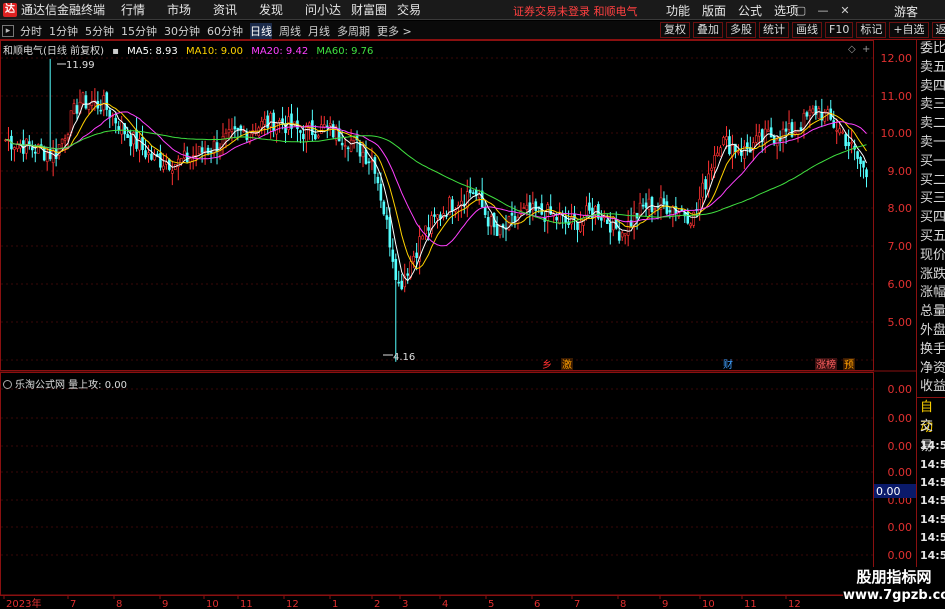 Image resolution: width=945 pixels, height=609 pixels. What do you see at coordinates (931, 416) in the screenshot?
I see `auto-trade-label: 自动` at bounding box center [931, 416].